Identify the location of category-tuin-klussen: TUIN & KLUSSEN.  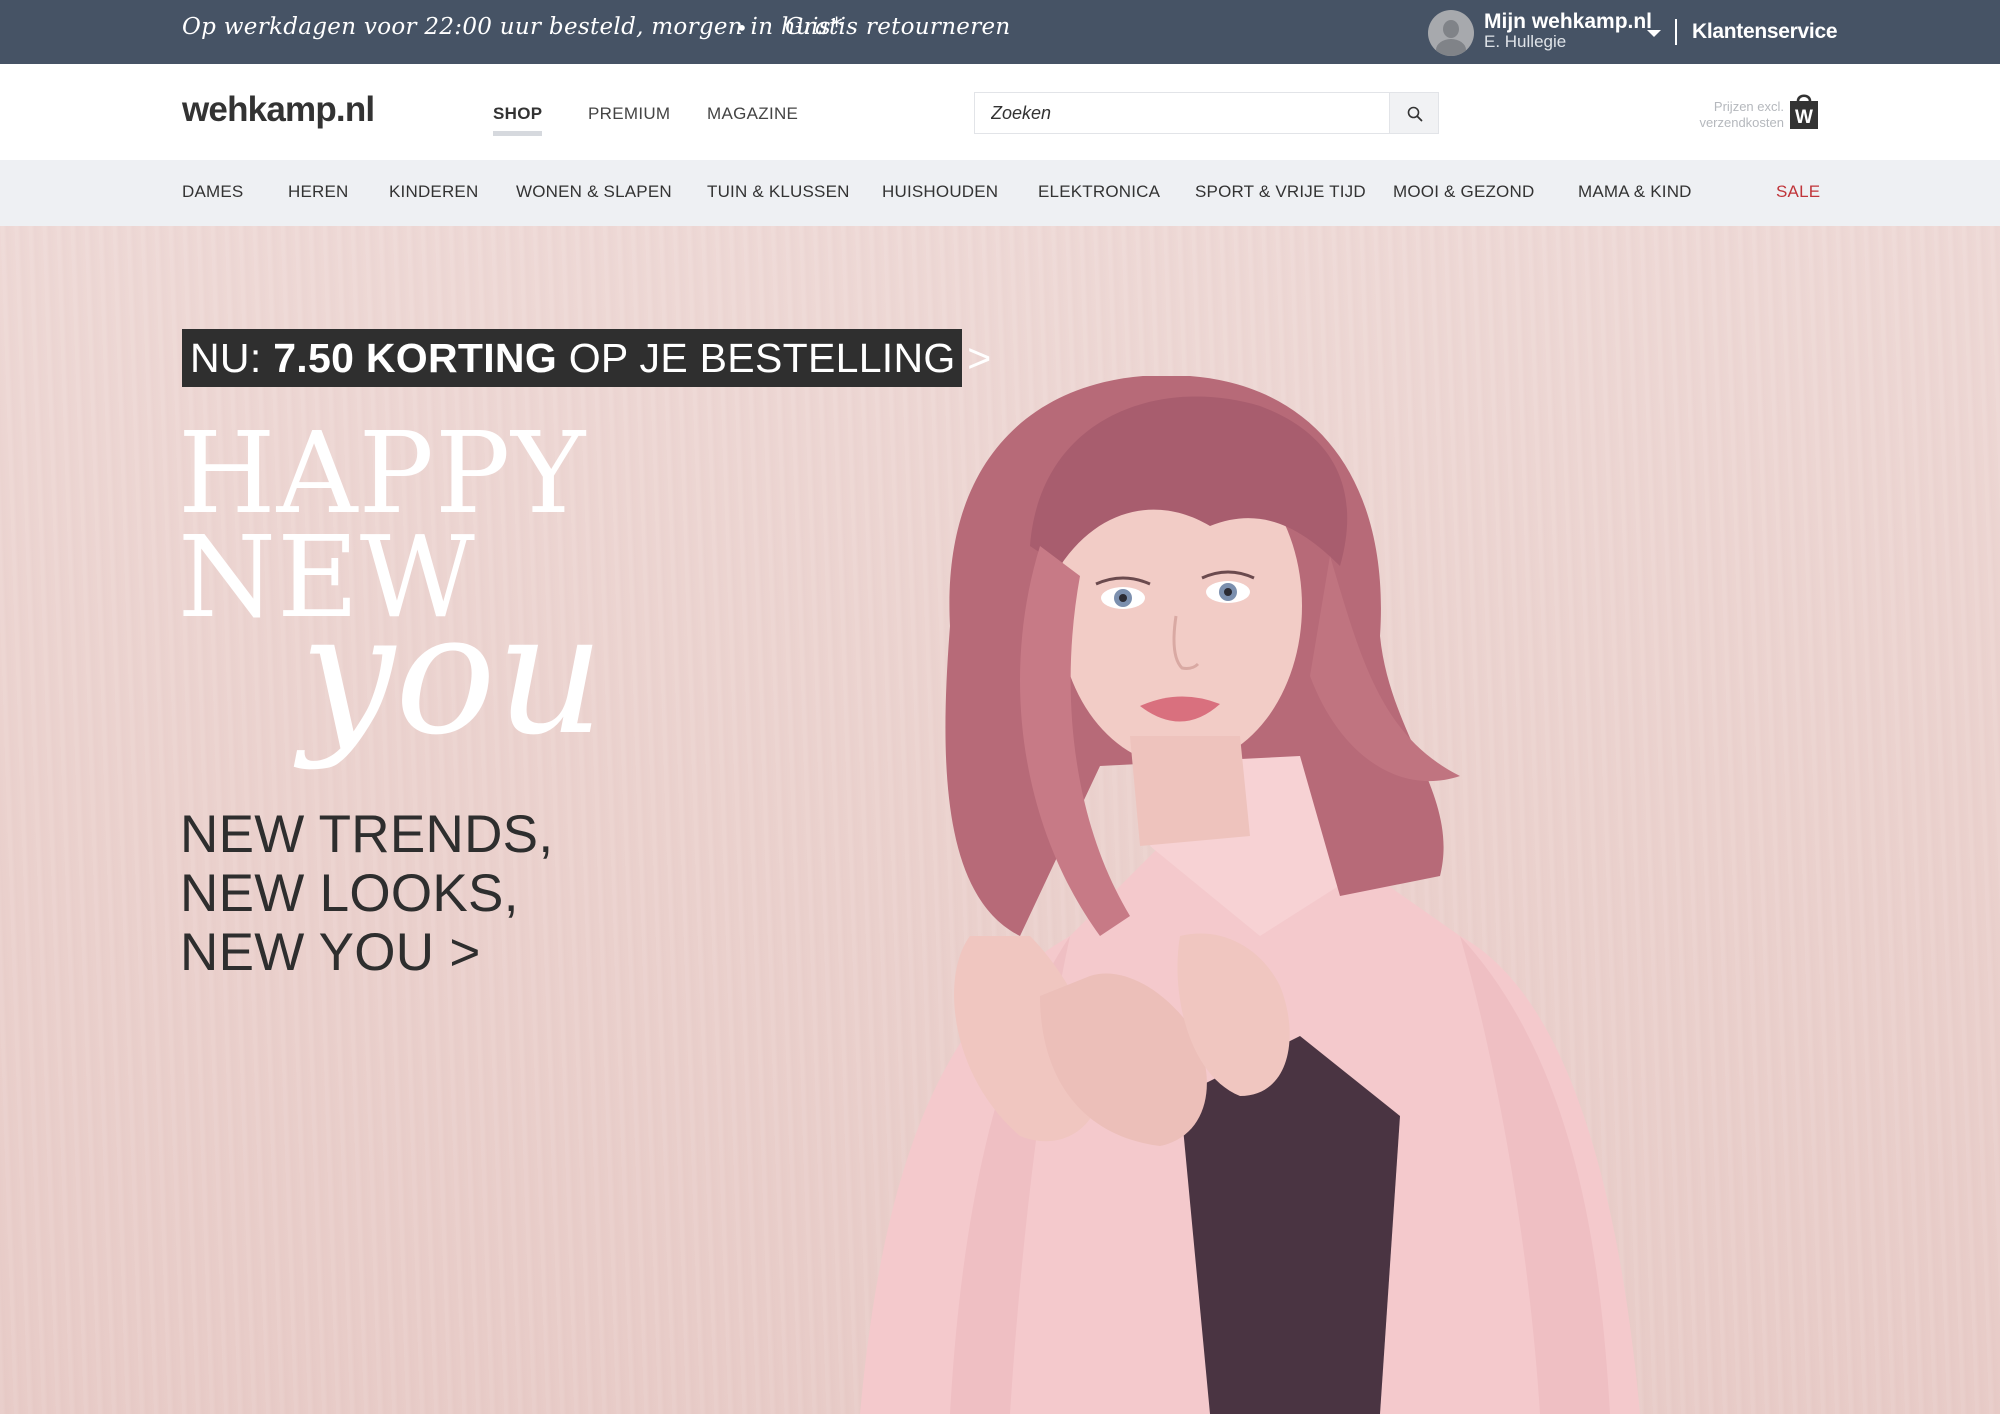
(778, 192).